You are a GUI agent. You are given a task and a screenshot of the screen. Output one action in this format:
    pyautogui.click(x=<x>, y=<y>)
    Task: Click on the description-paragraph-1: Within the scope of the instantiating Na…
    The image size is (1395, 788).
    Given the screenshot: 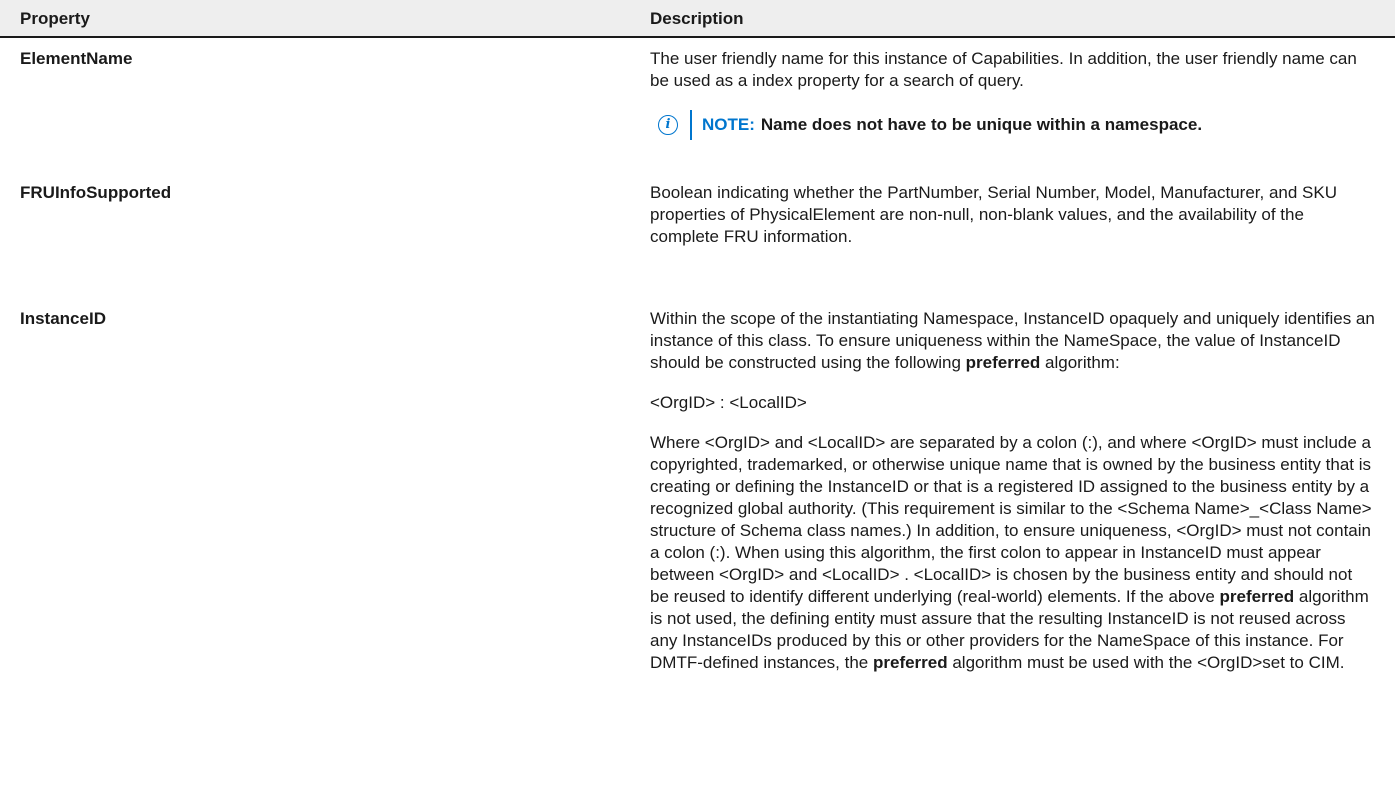 What is the action you would take?
    pyautogui.click(x=1012, y=340)
    